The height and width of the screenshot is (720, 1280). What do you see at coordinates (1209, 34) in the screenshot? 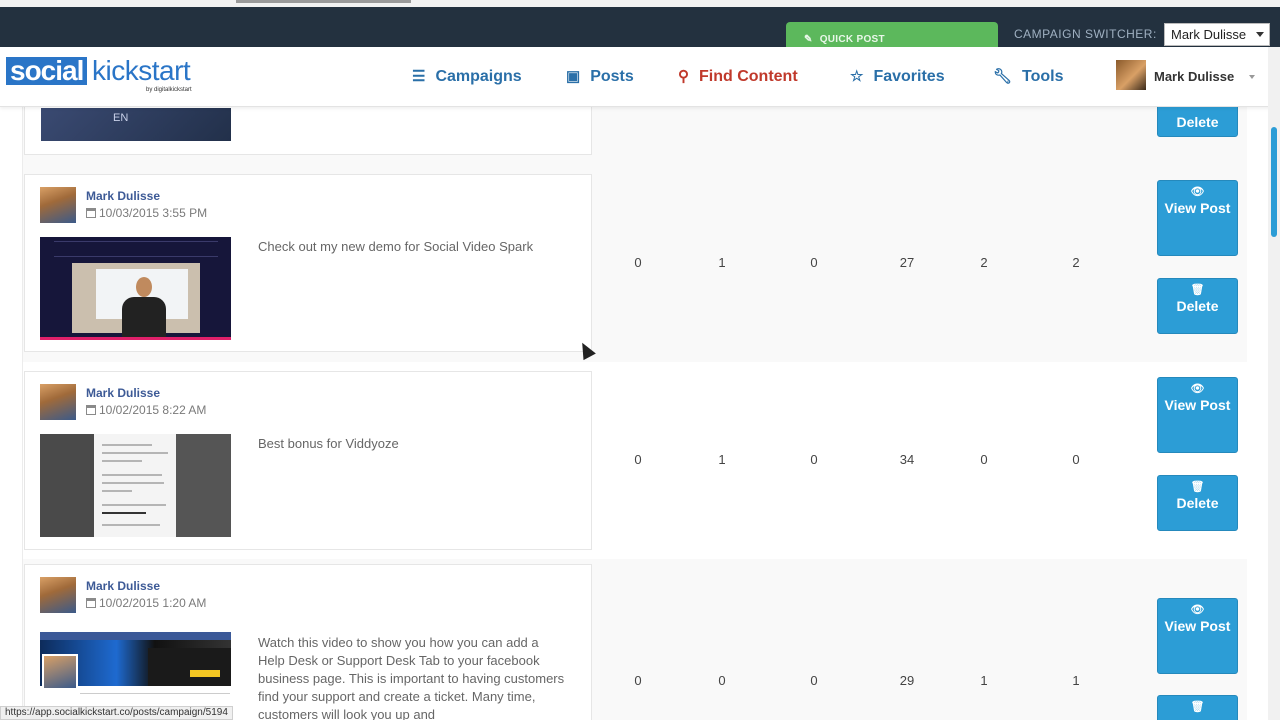
I see `campaign-switcher-value: Mark Dulisse` at bounding box center [1209, 34].